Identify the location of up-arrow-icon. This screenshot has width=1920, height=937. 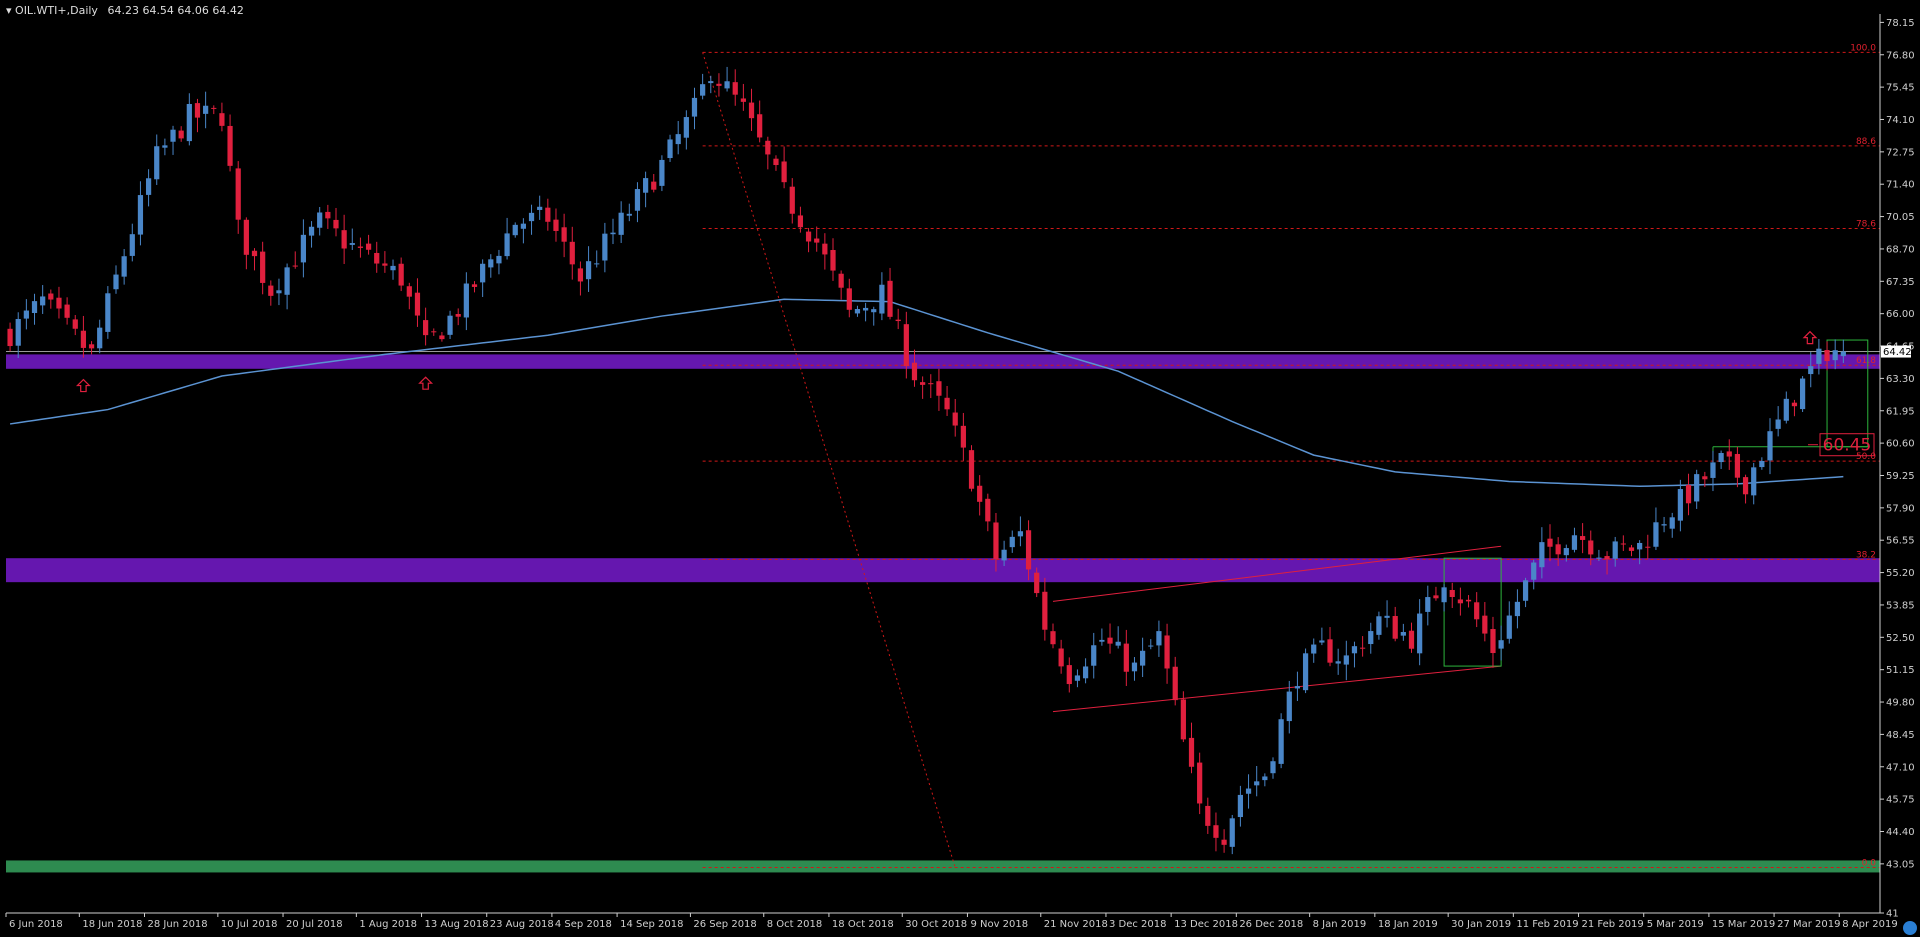
(426, 383).